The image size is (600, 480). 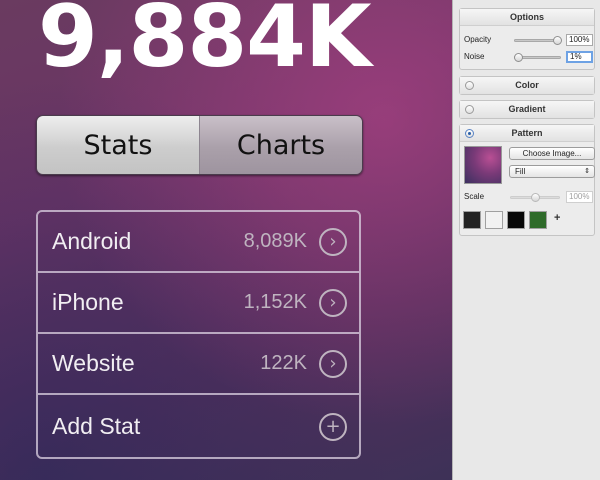 I want to click on opacity-slider-knob, so click(x=557, y=40).